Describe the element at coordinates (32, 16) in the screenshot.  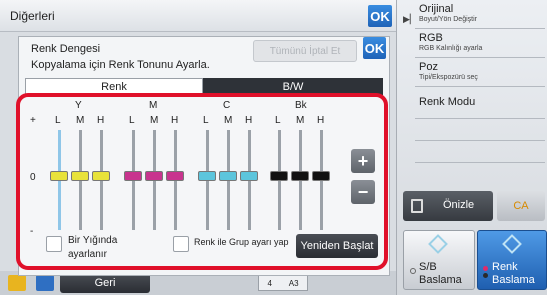
I see `screen-title: Diğerleri` at that location.